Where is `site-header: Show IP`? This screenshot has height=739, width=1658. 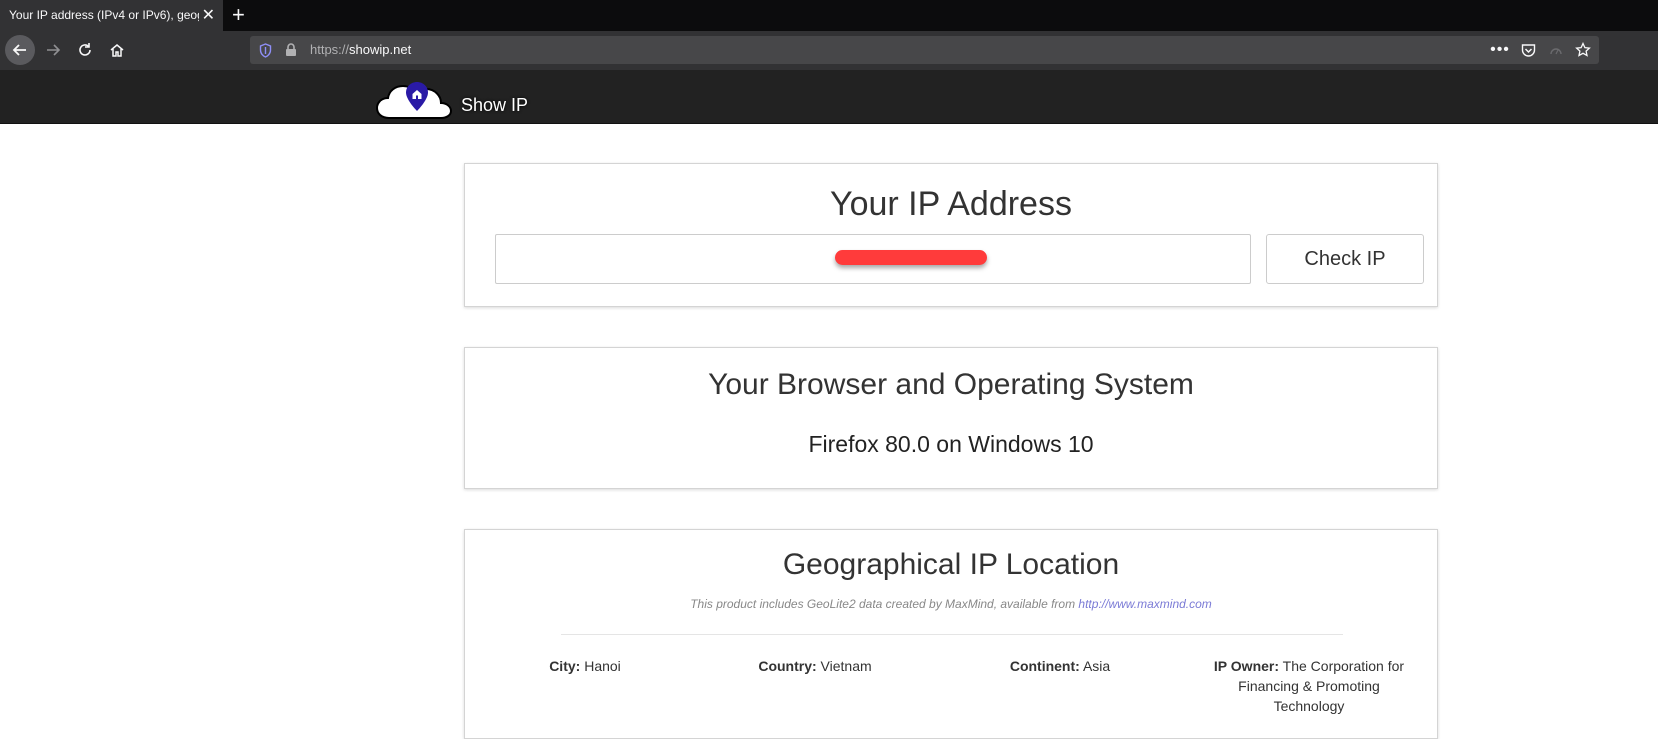 site-header: Show IP is located at coordinates (829, 97).